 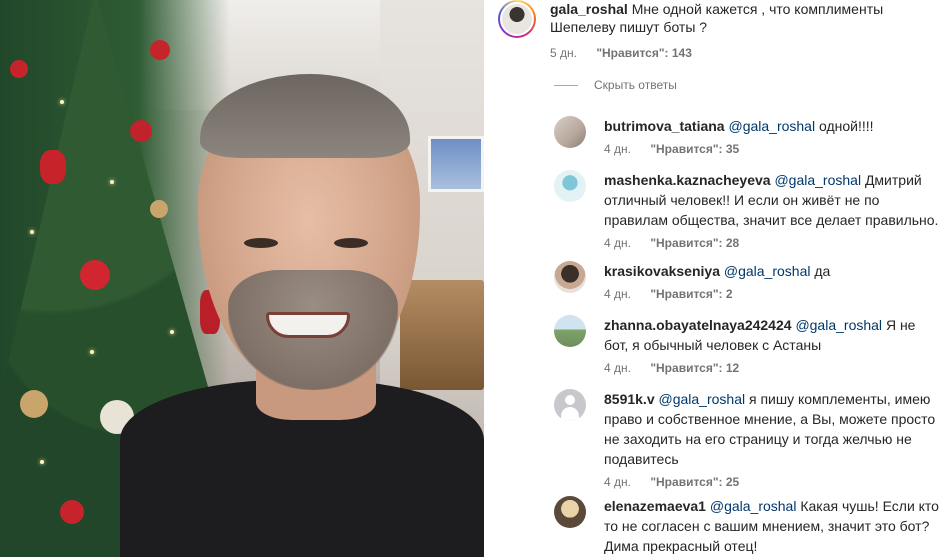 What do you see at coordinates (694, 368) in the screenshot?
I see `reply-likes: "Нравится": 12` at bounding box center [694, 368].